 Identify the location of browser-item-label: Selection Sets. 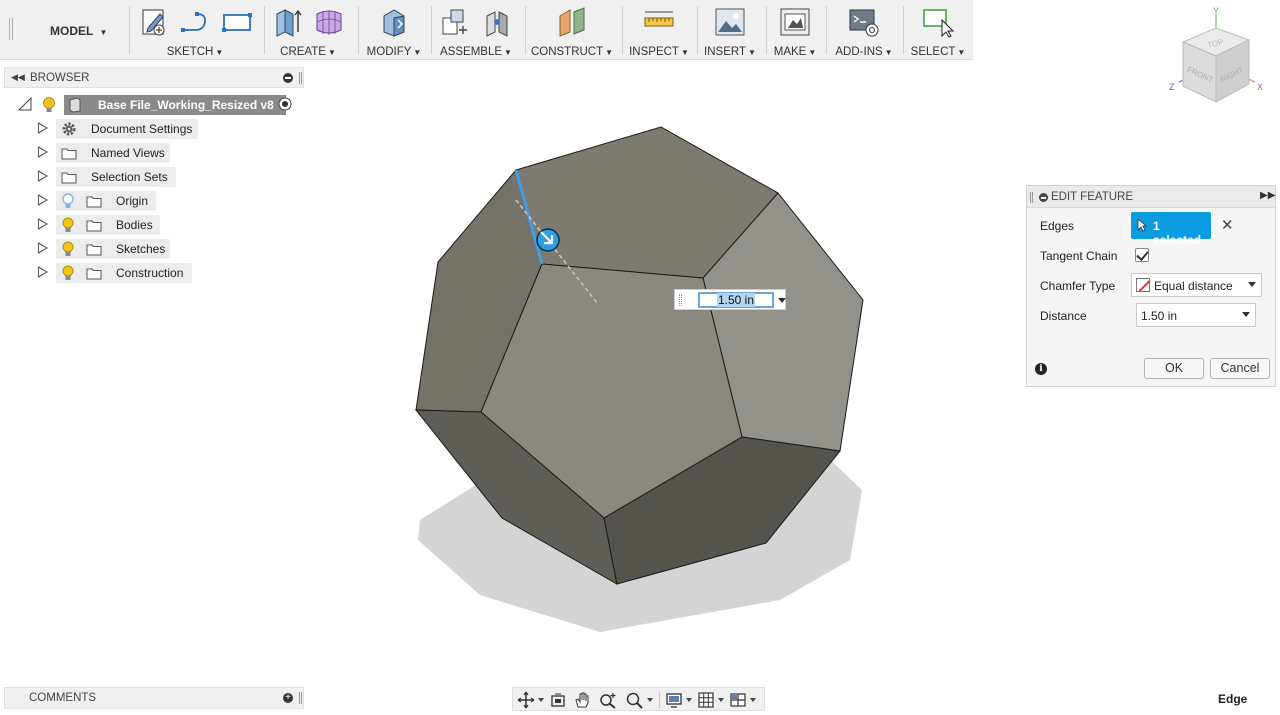
(129, 177).